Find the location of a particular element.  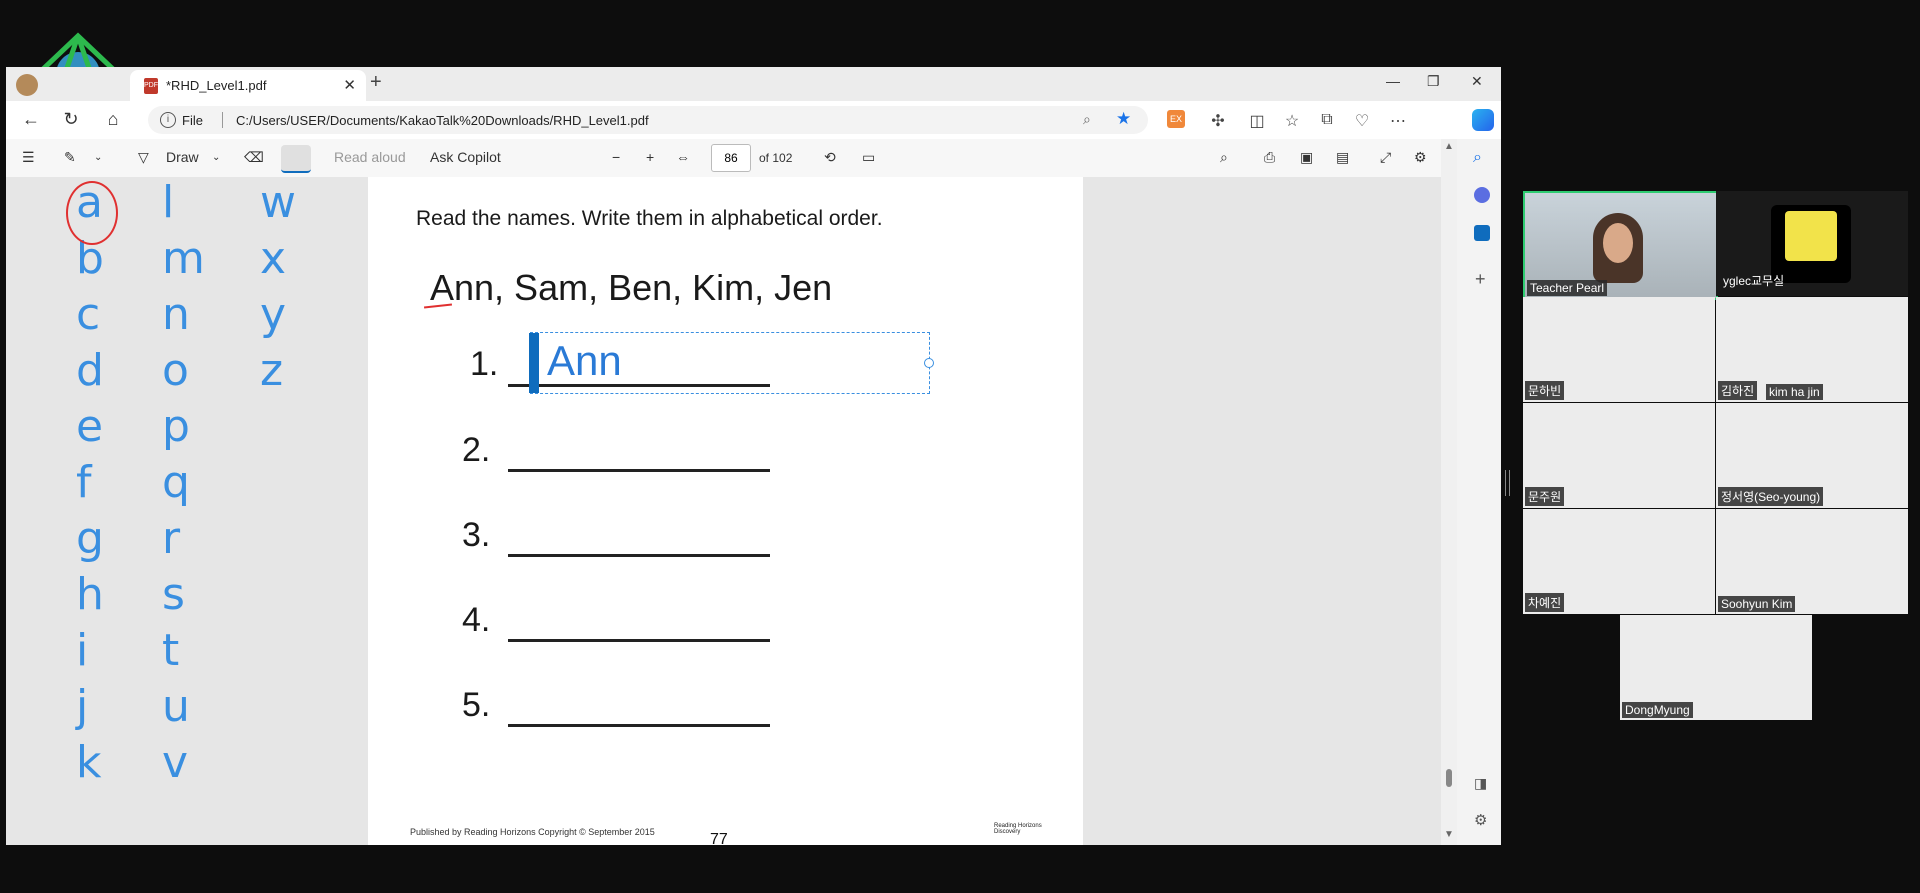

letter-x: x is located at coordinates (273, 258).